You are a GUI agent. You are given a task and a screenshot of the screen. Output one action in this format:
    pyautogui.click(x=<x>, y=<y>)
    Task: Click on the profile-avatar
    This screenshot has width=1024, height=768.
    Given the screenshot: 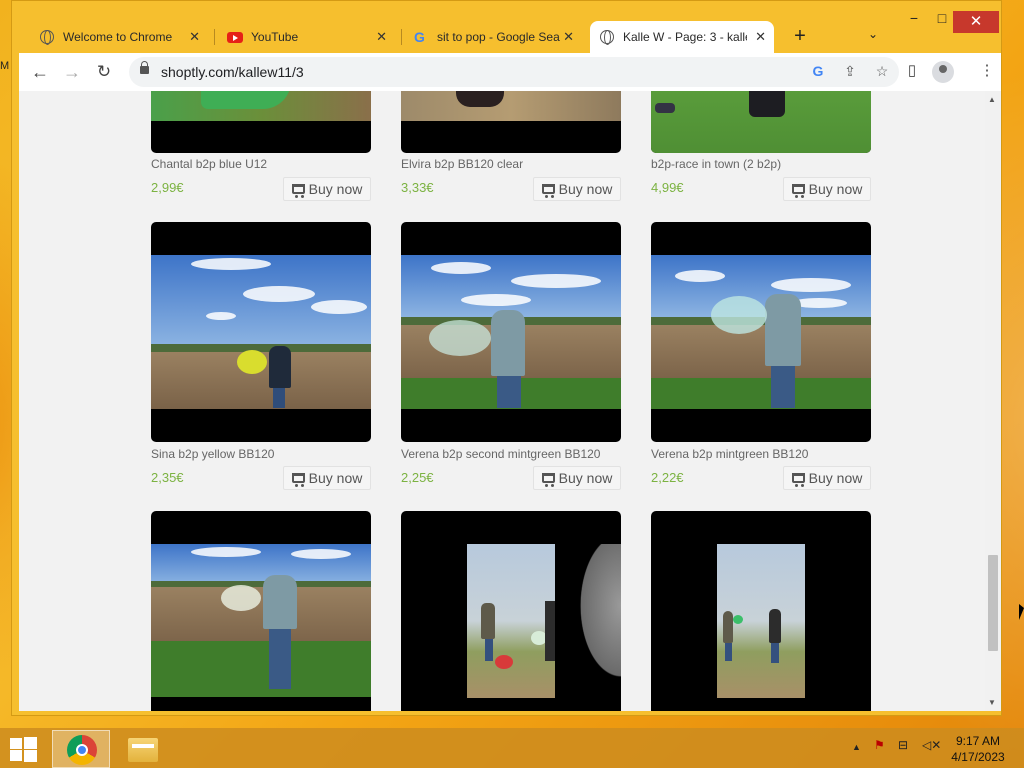 What is the action you would take?
    pyautogui.click(x=943, y=72)
    